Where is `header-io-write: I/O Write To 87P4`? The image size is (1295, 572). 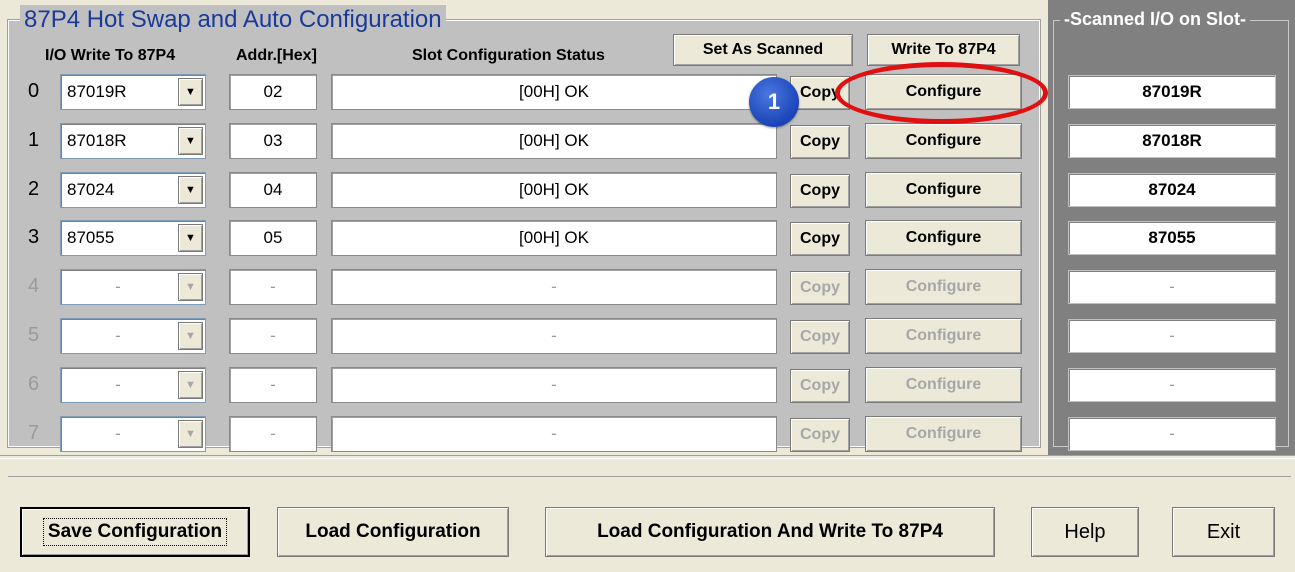
header-io-write: I/O Write To 87P4 is located at coordinates (110, 55).